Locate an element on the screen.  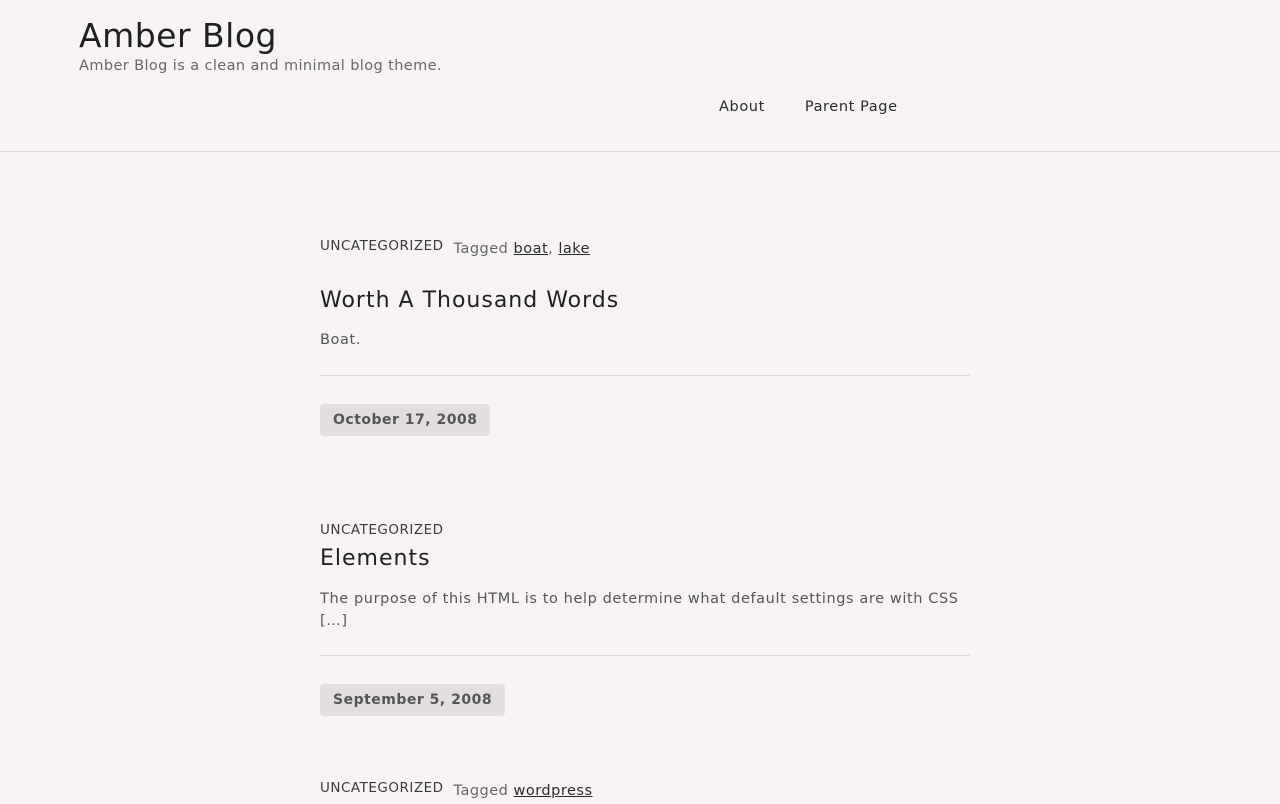
post-meta: UNCATEGORIZED is located at coordinates (645, 534).